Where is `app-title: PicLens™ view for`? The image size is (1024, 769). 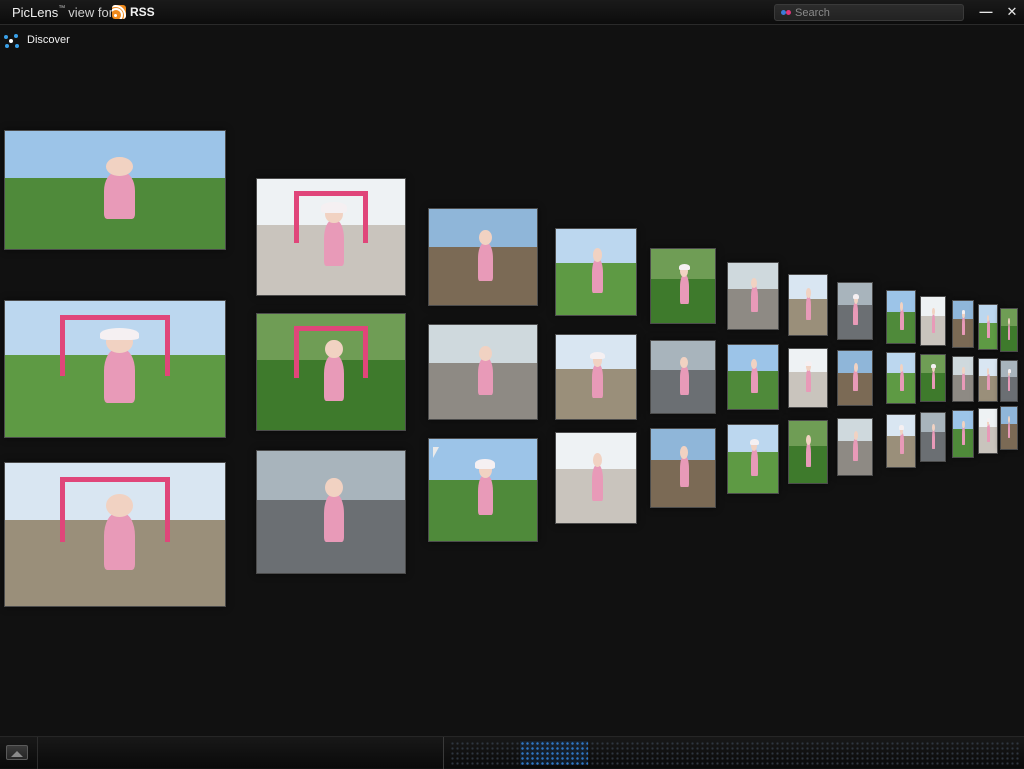 app-title: PicLens™ view for is located at coordinates (62, 12).